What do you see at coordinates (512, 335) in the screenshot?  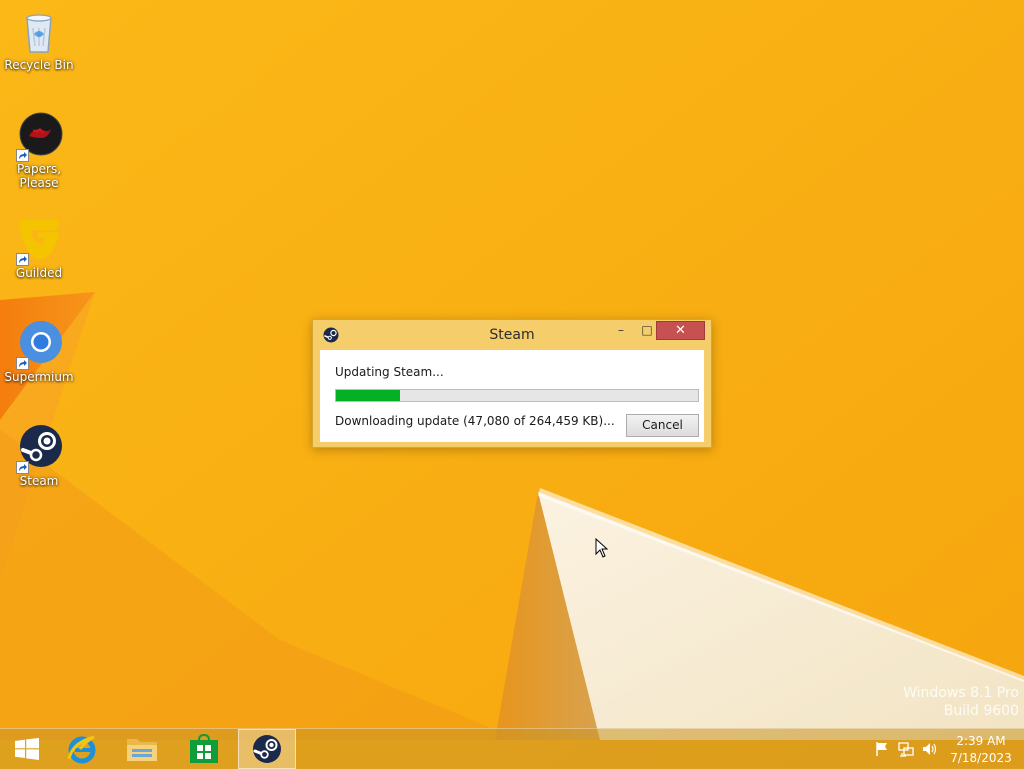 I see `dialog-titlebar: Steam – □ ✕` at bounding box center [512, 335].